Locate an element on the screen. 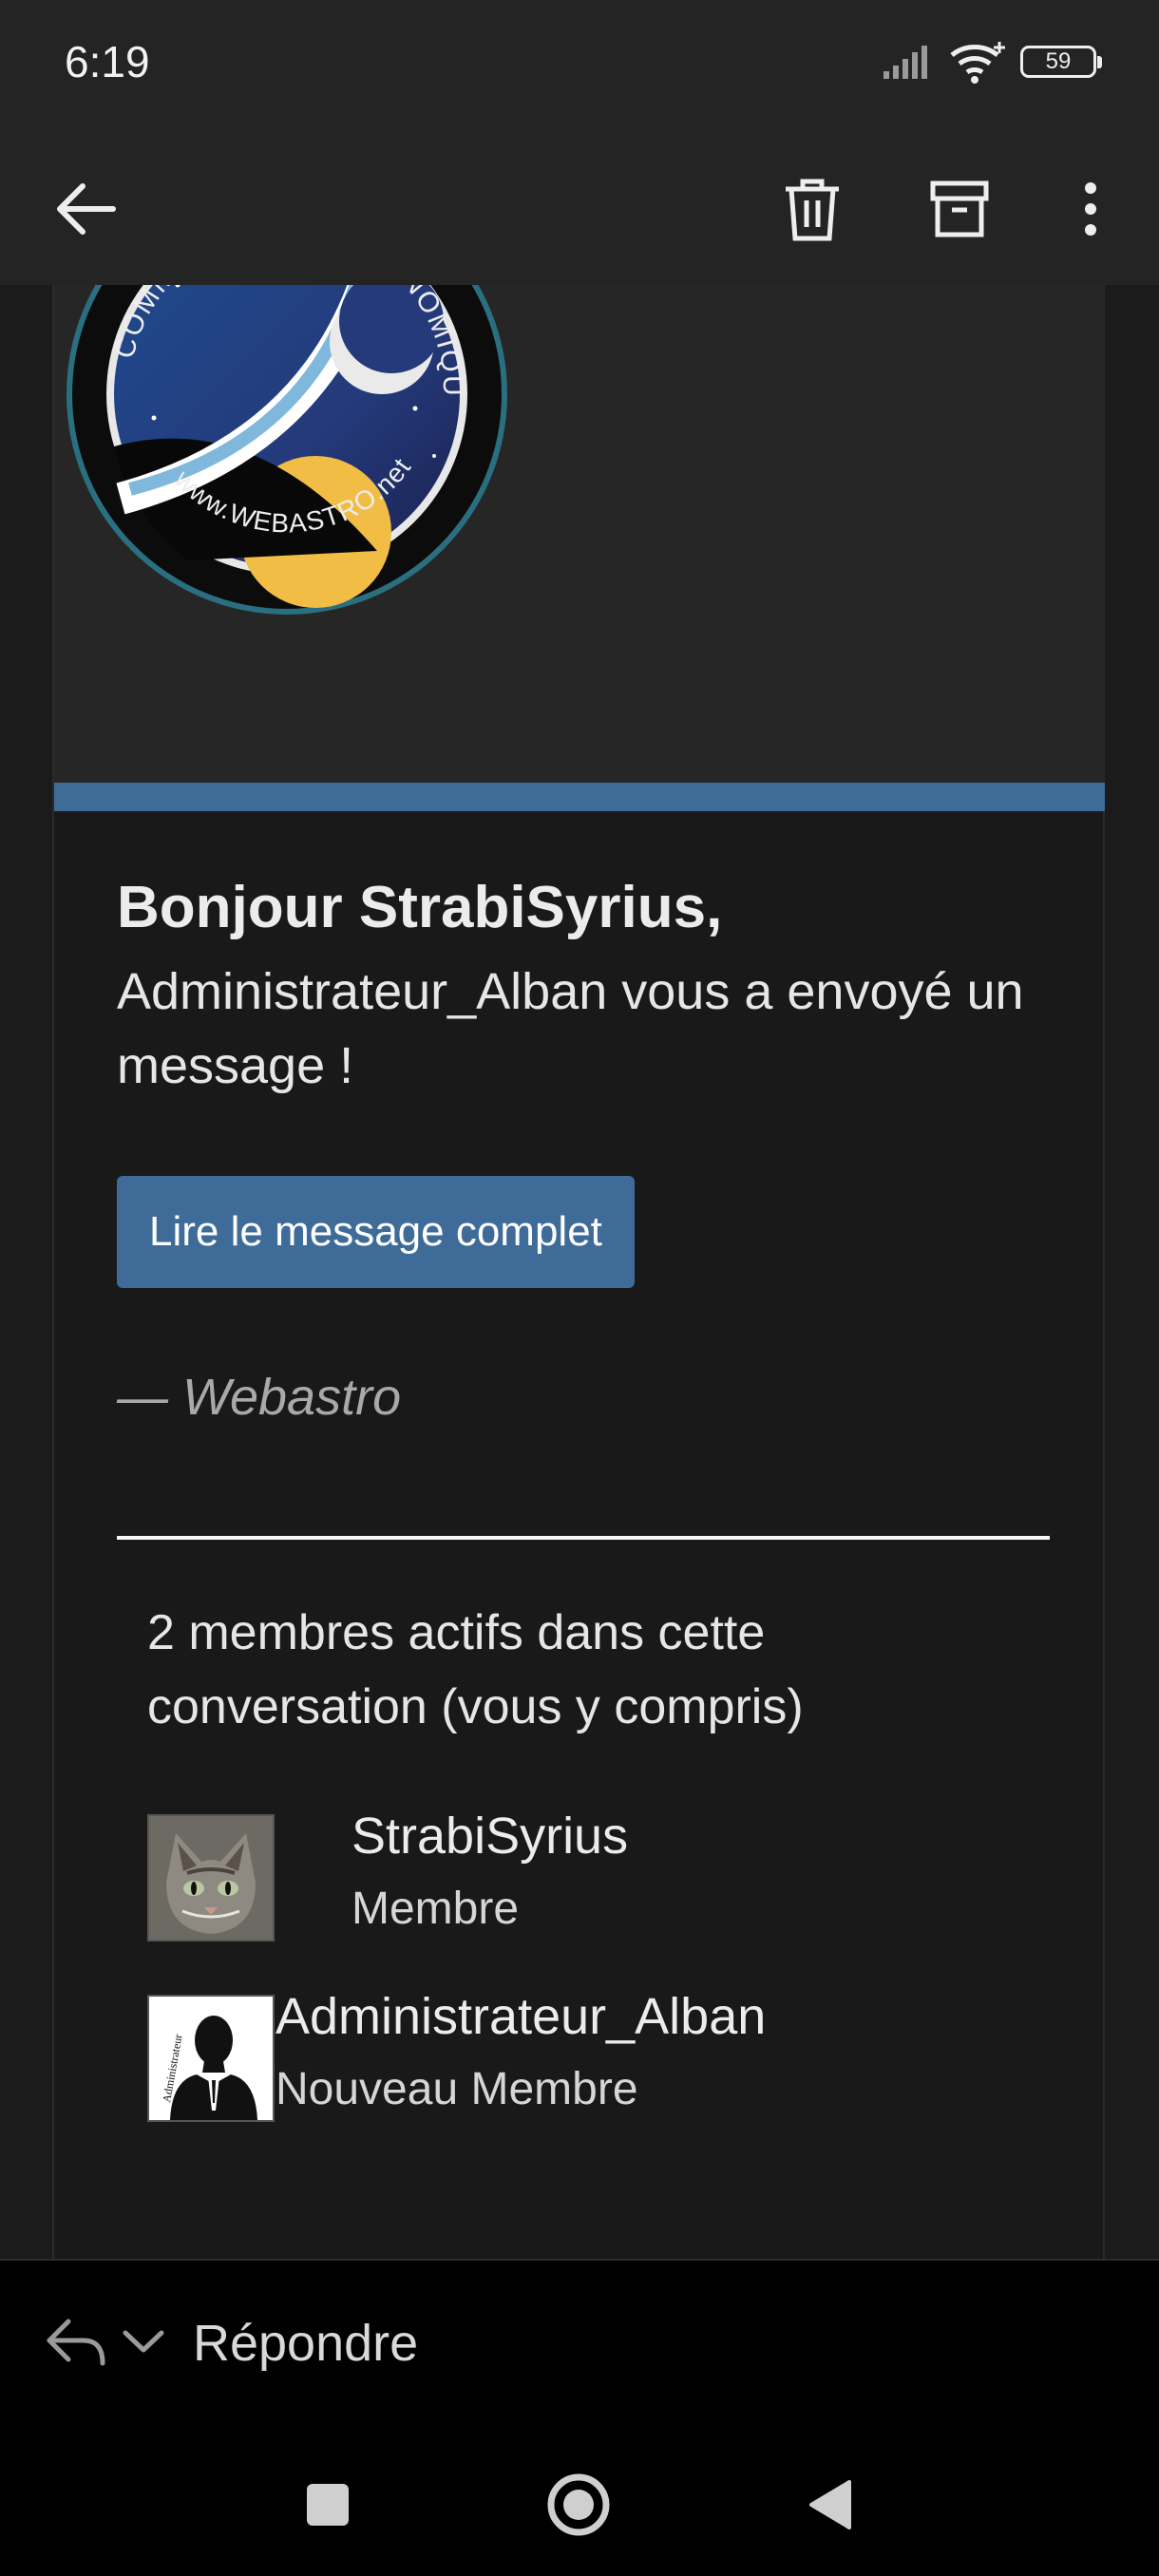  webastro-logo: COMMUNAUTÉ ASTRONOMIQUE www.WEBASTRO.net is located at coordinates (285, 450).